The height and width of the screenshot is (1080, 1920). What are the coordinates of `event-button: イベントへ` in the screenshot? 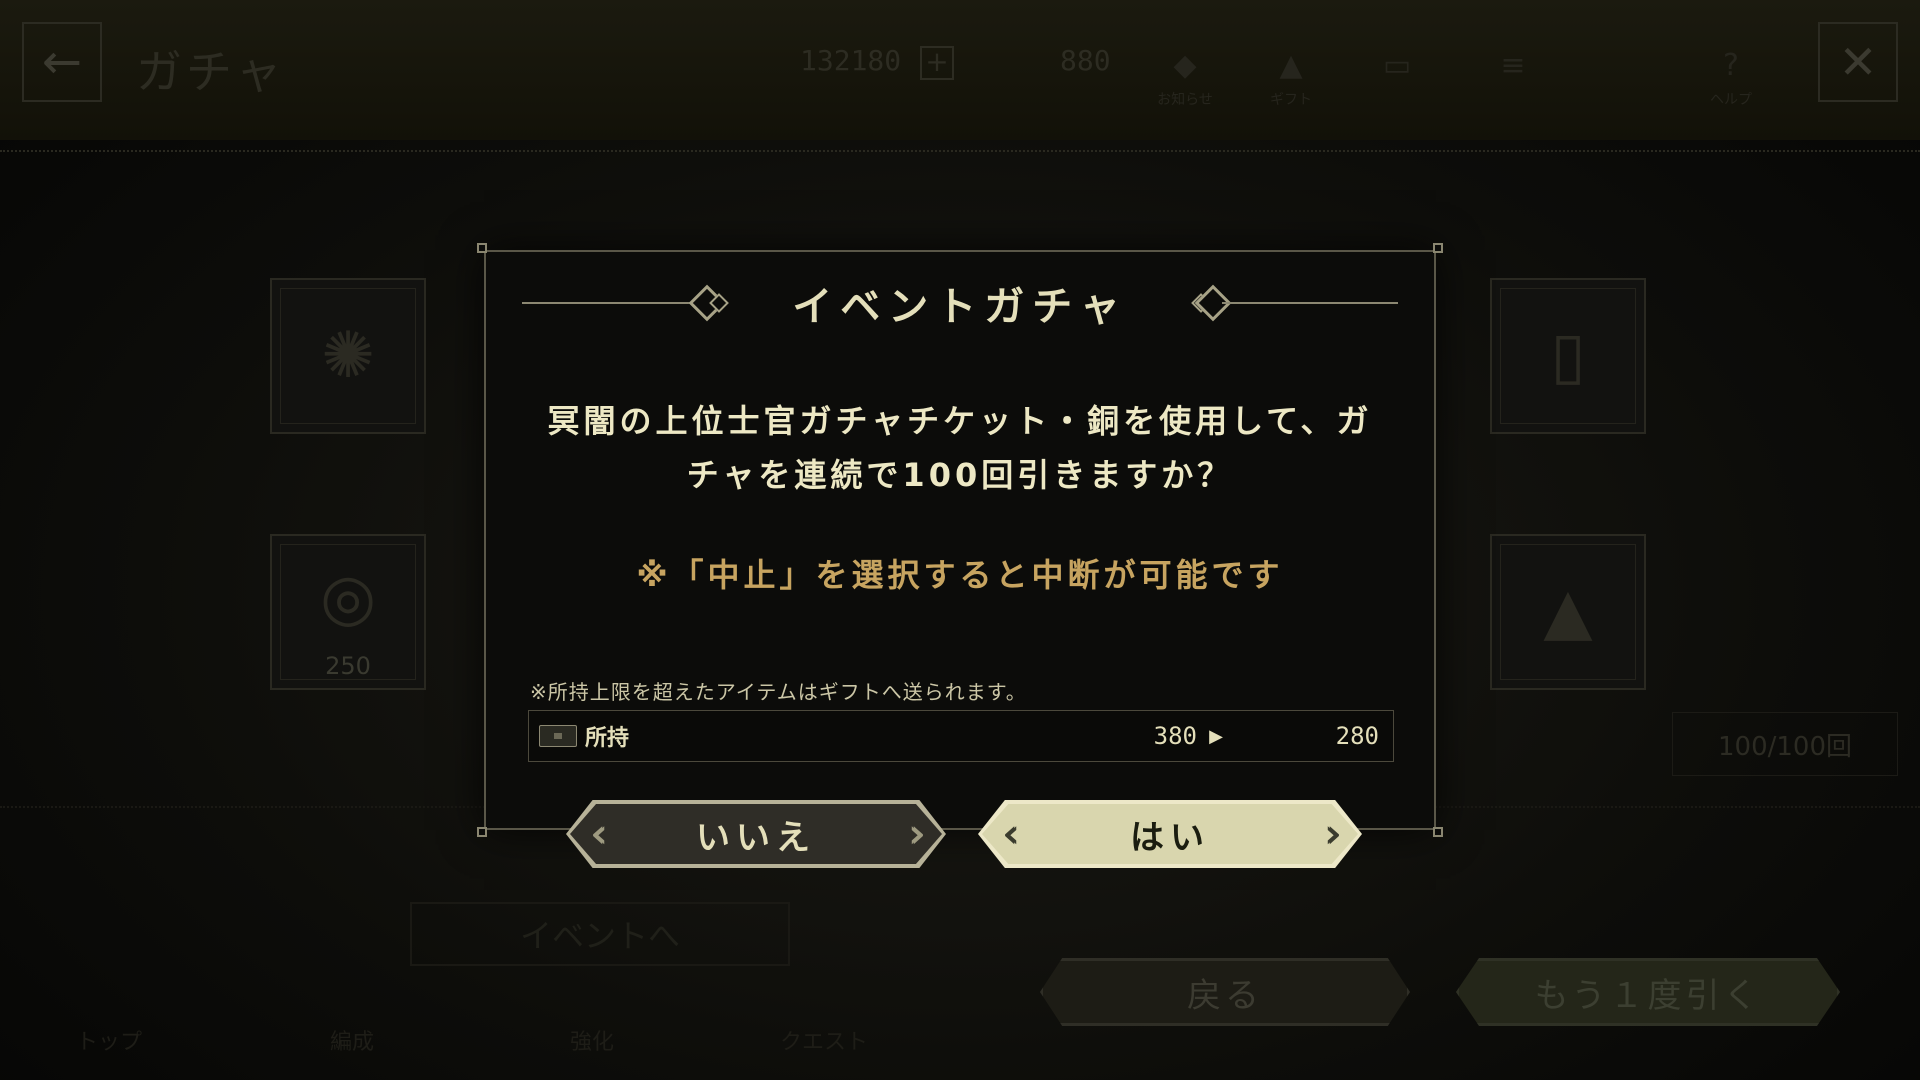 It's located at (600, 934).